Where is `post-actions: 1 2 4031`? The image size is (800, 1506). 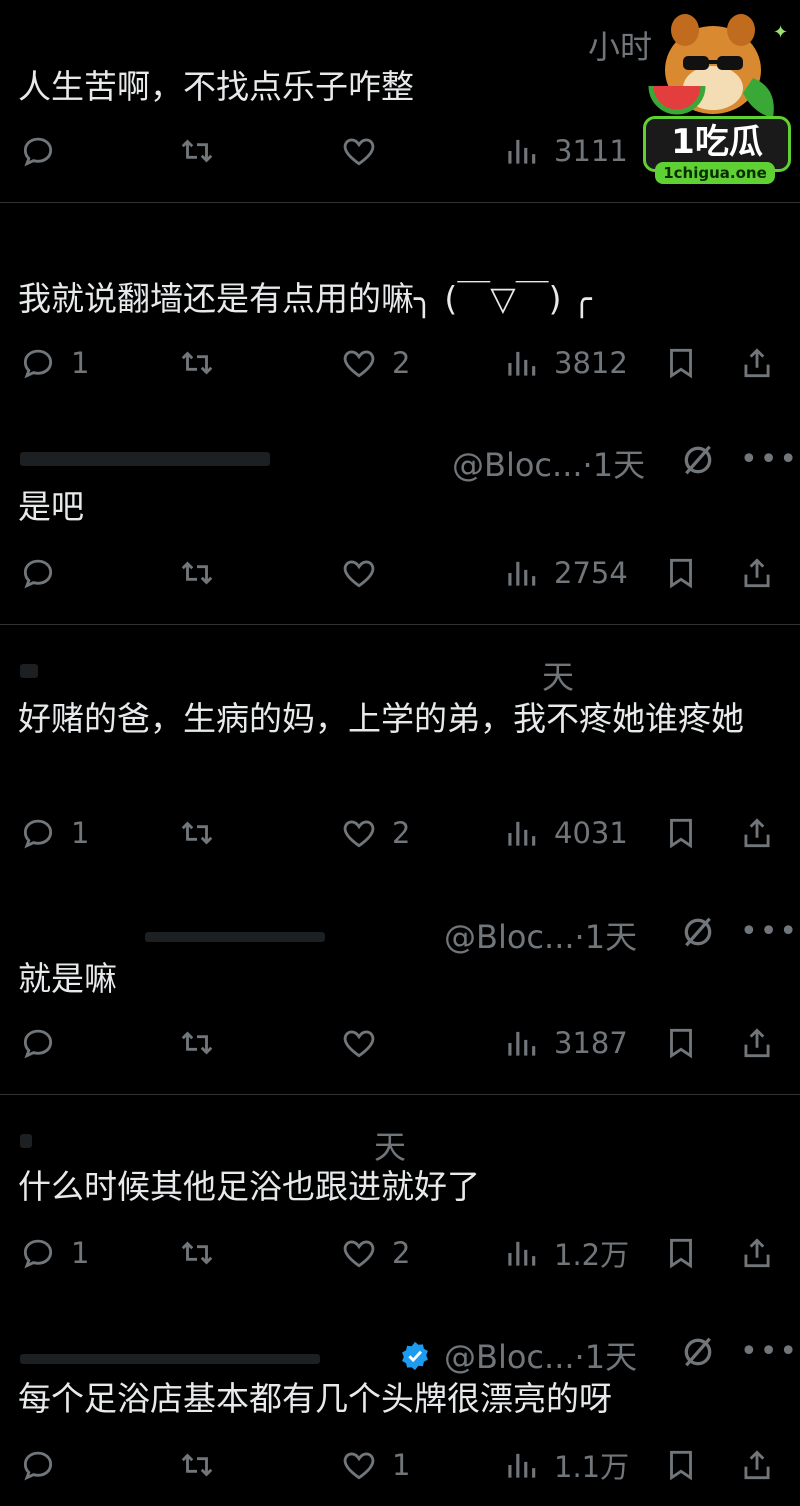 post-actions: 1 2 4031 is located at coordinates (400, 833).